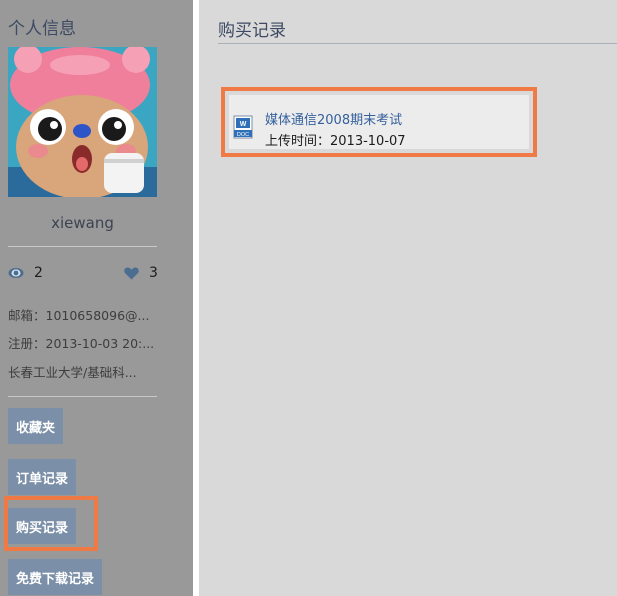  I want to click on username: xiewang, so click(82, 223).